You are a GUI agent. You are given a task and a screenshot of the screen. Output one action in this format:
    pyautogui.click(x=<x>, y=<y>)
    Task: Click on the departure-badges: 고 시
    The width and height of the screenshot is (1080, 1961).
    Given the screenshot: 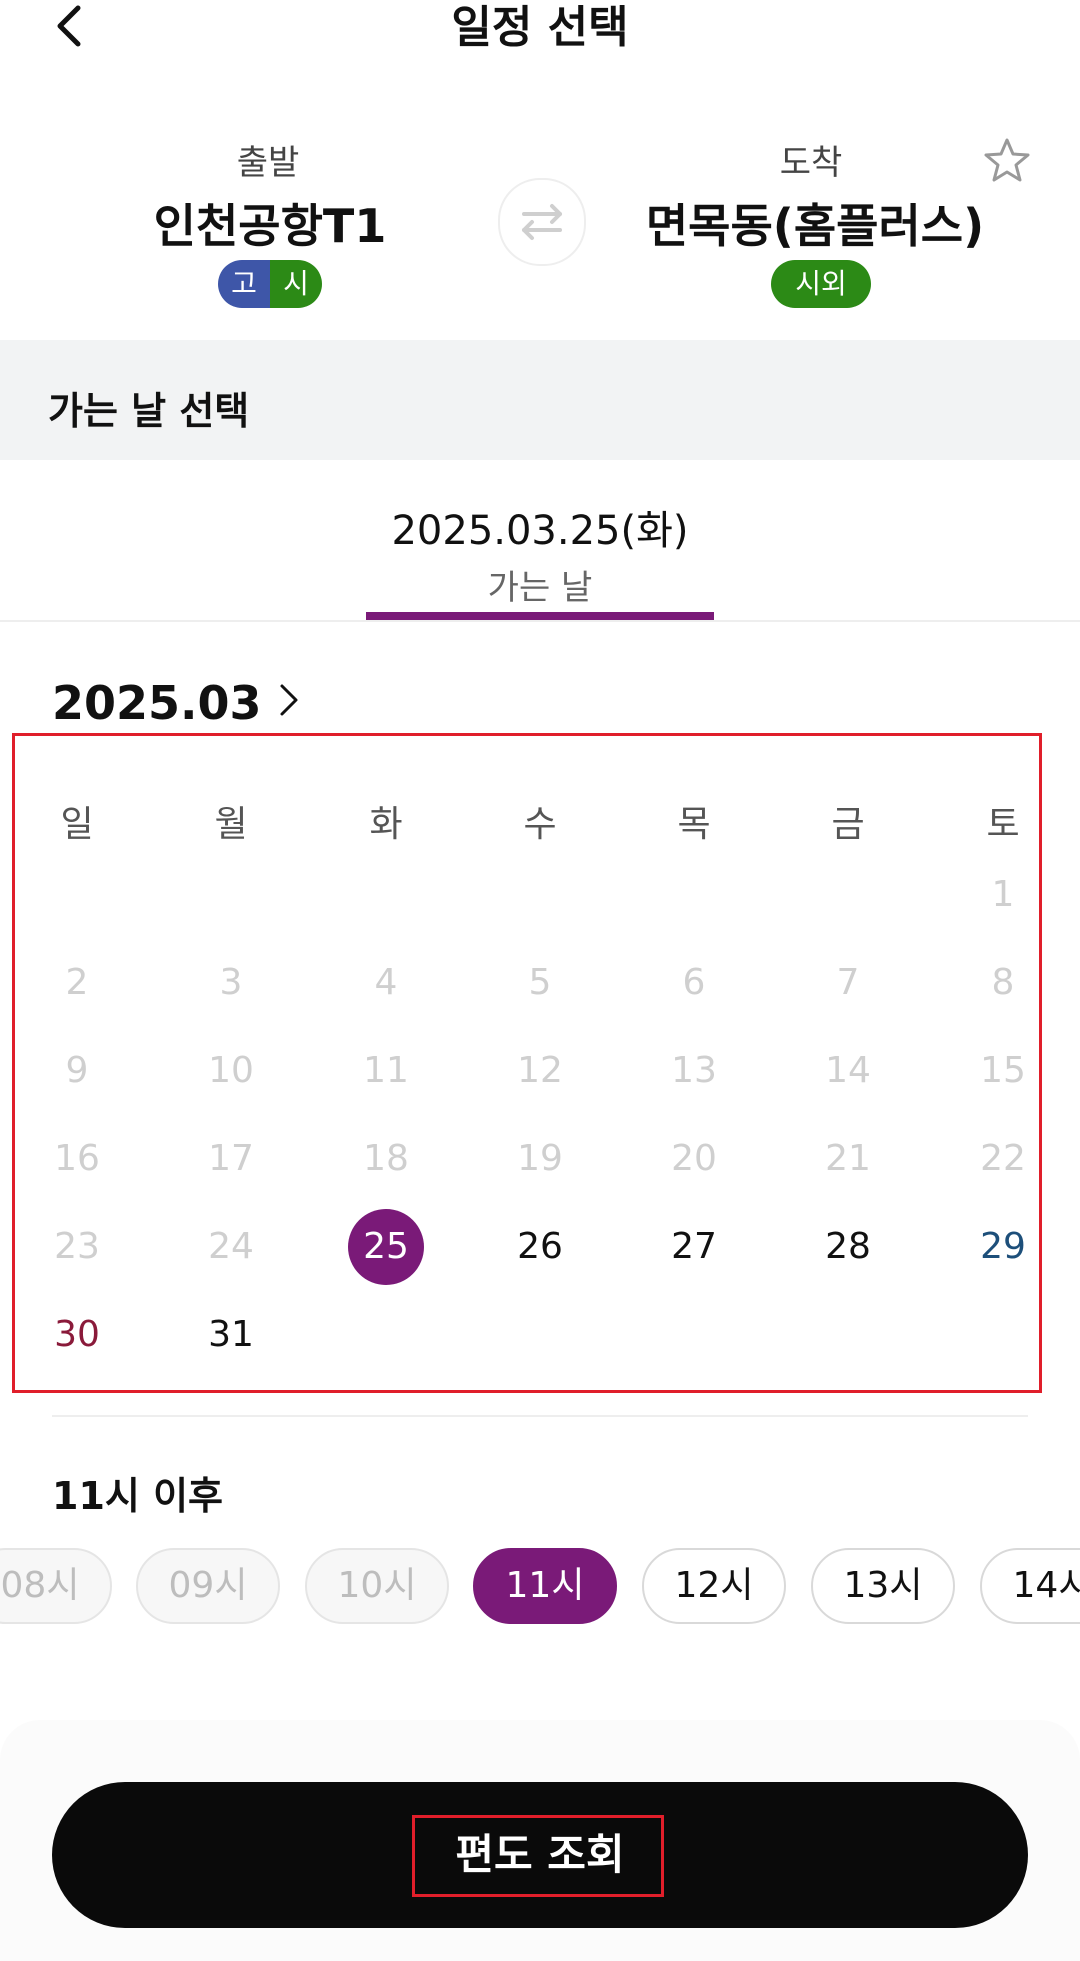 What is the action you would take?
    pyautogui.click(x=270, y=284)
    